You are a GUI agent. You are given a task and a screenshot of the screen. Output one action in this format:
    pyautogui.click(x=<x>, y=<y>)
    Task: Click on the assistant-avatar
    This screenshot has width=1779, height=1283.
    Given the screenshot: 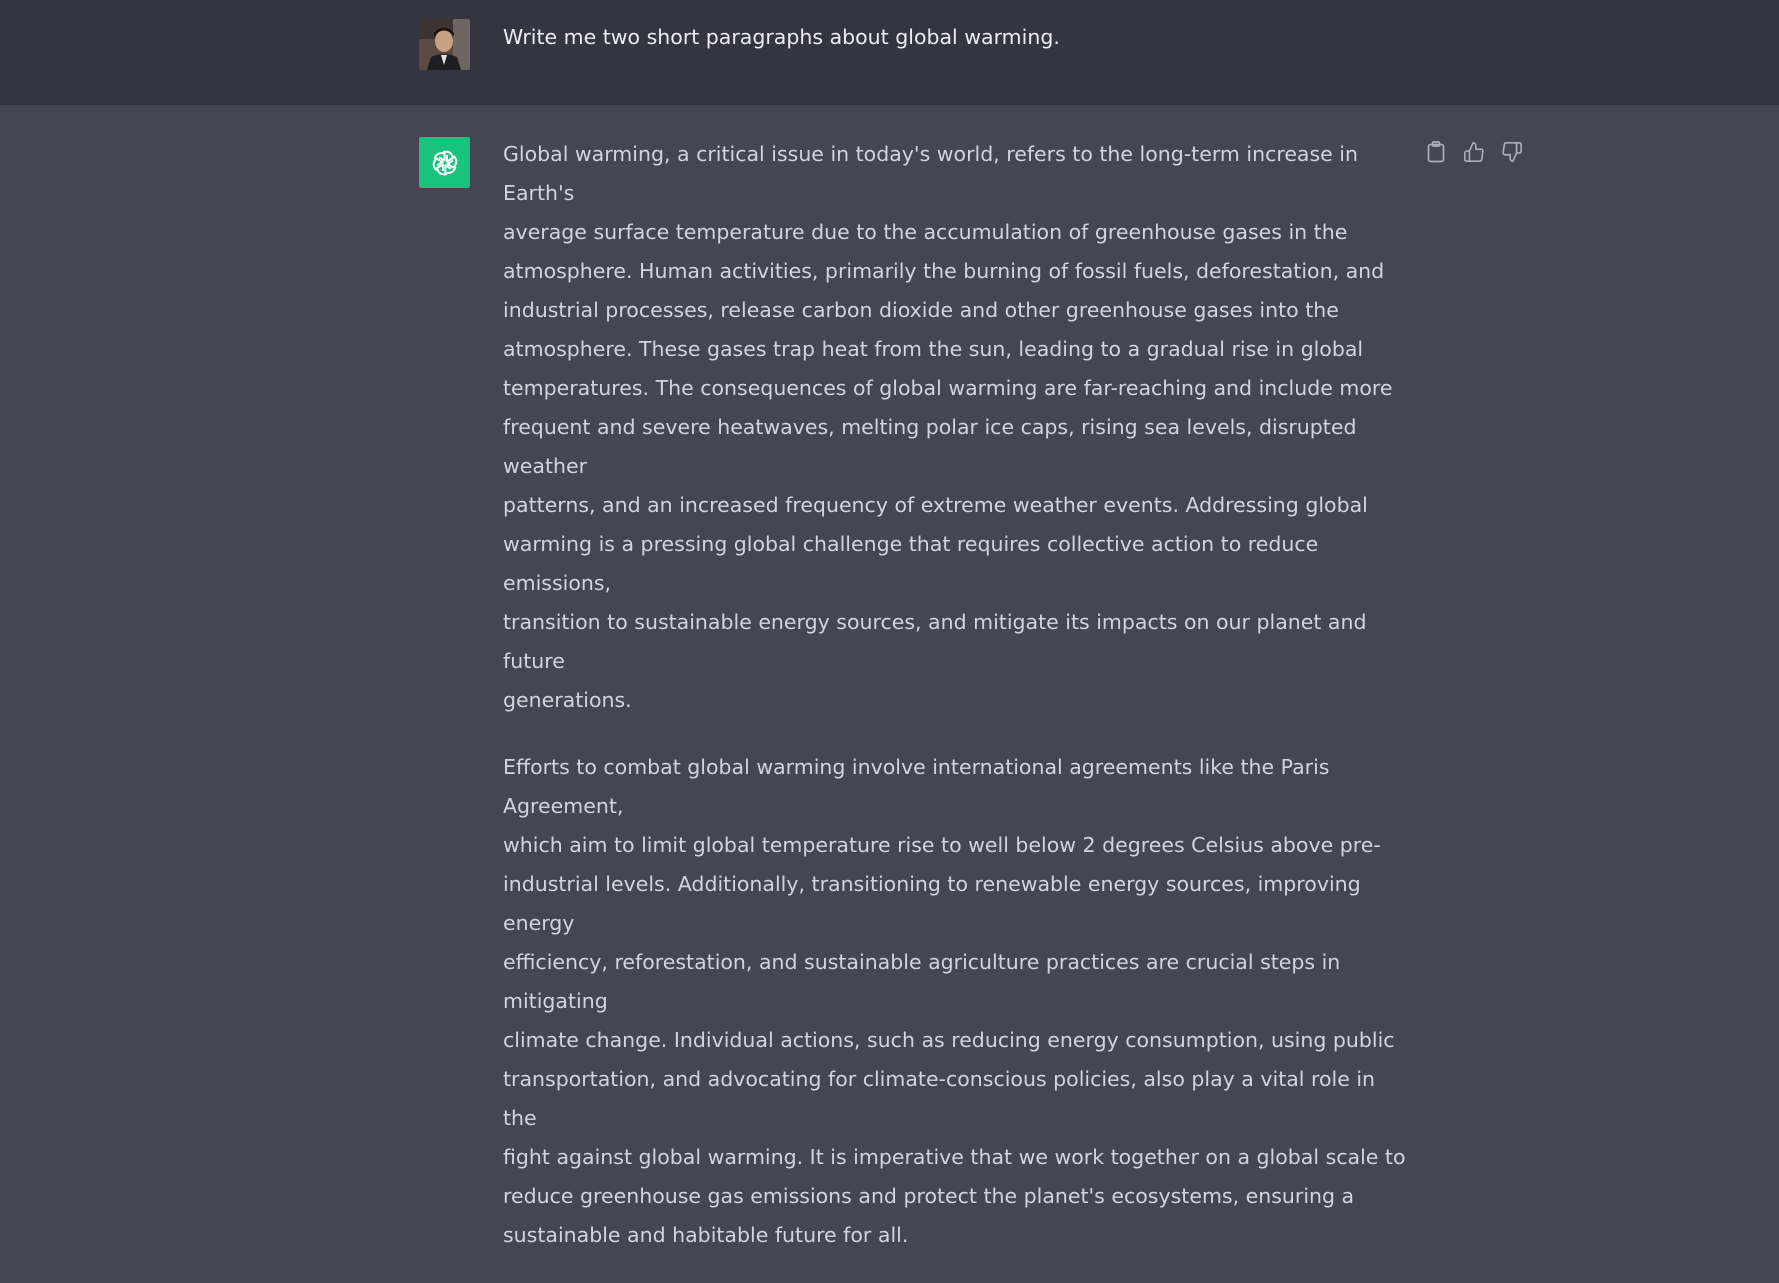 What is the action you would take?
    pyautogui.click(x=444, y=162)
    